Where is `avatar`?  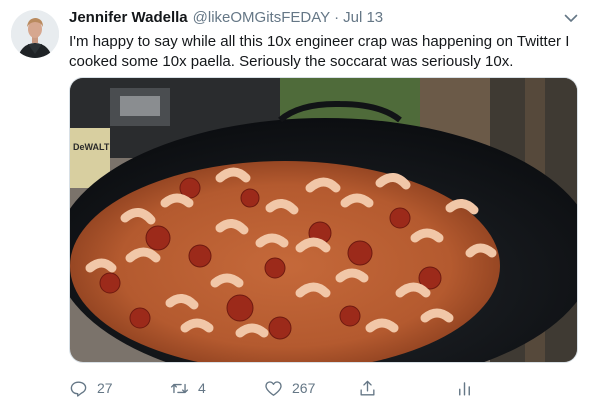 avatar is located at coordinates (35, 34).